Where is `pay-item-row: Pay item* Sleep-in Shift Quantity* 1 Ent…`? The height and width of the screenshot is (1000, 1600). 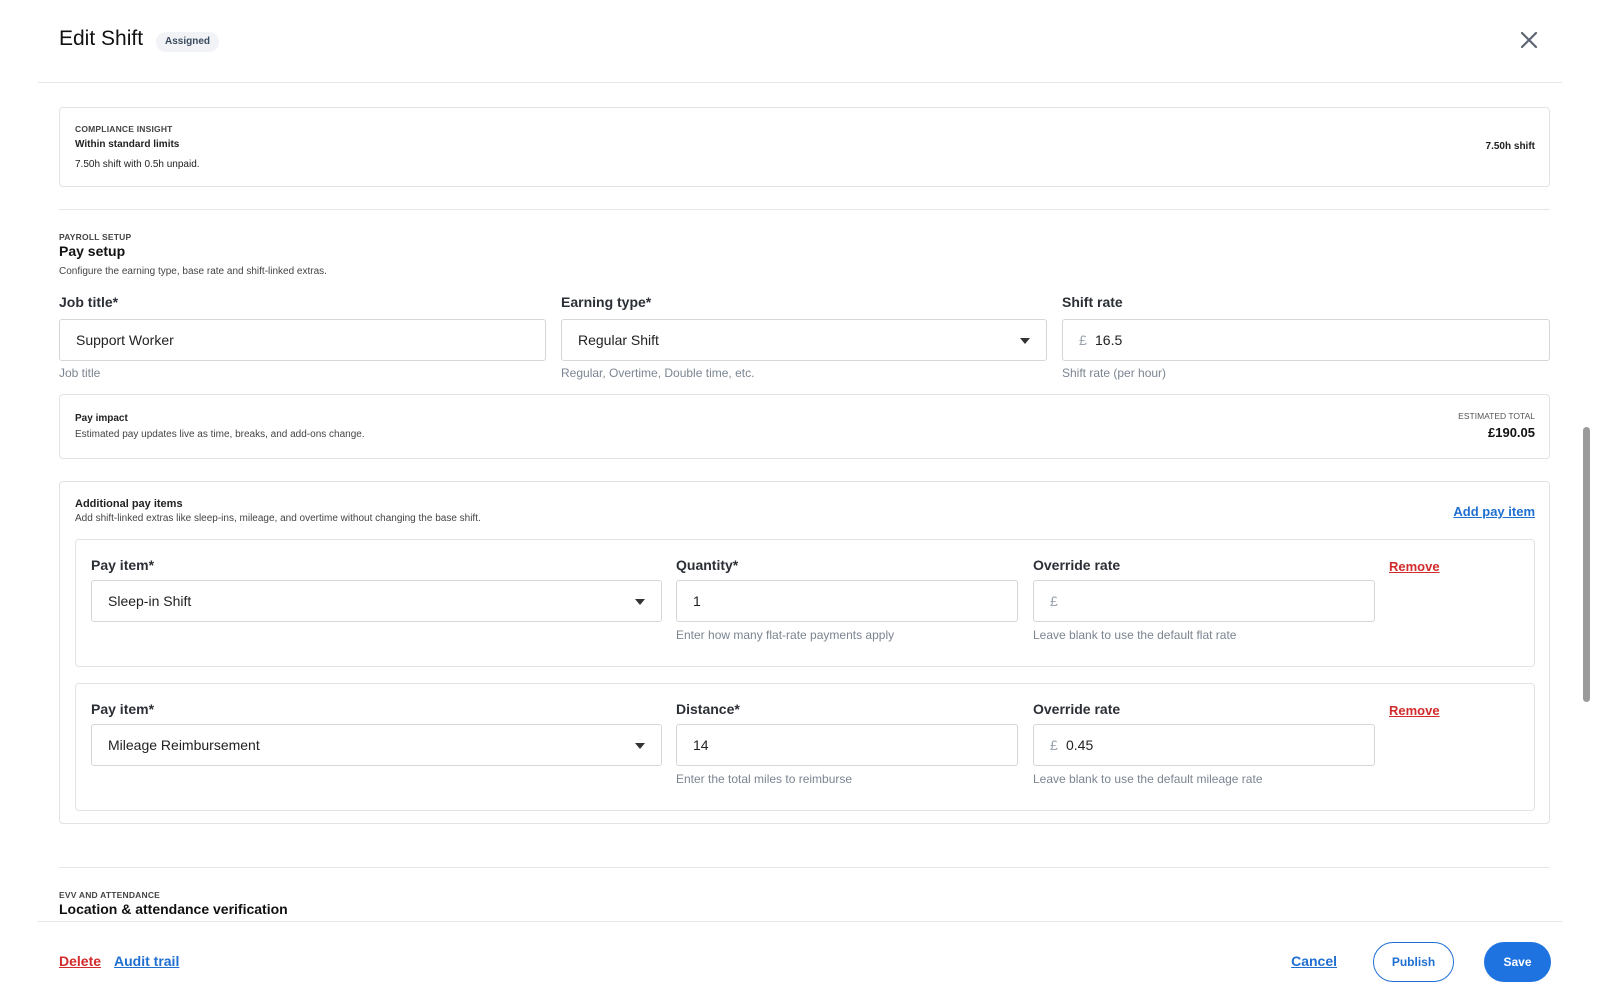
pay-item-row: Pay item* Sleep-in Shift Quantity* 1 Ent… is located at coordinates (805, 603).